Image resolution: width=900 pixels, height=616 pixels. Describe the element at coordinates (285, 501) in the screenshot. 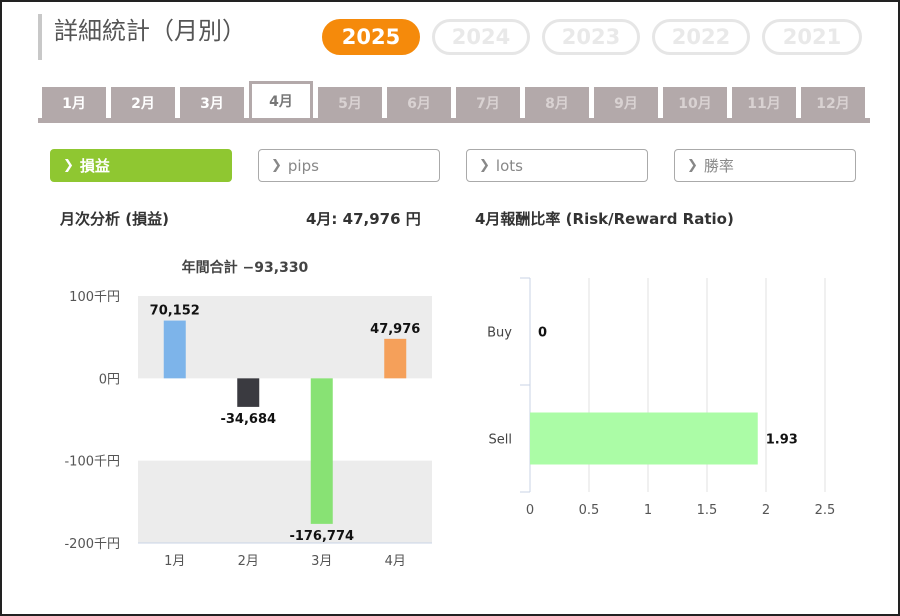

I see `plot-band` at that location.